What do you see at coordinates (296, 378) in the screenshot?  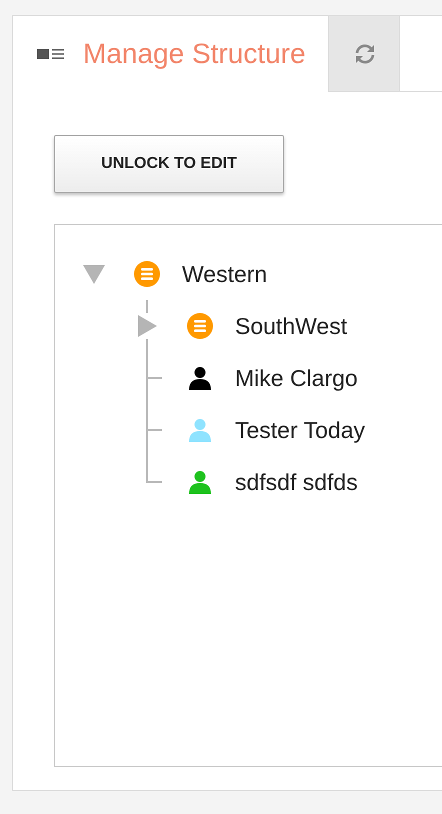 I see `tree-node-label: Mike Clargo` at bounding box center [296, 378].